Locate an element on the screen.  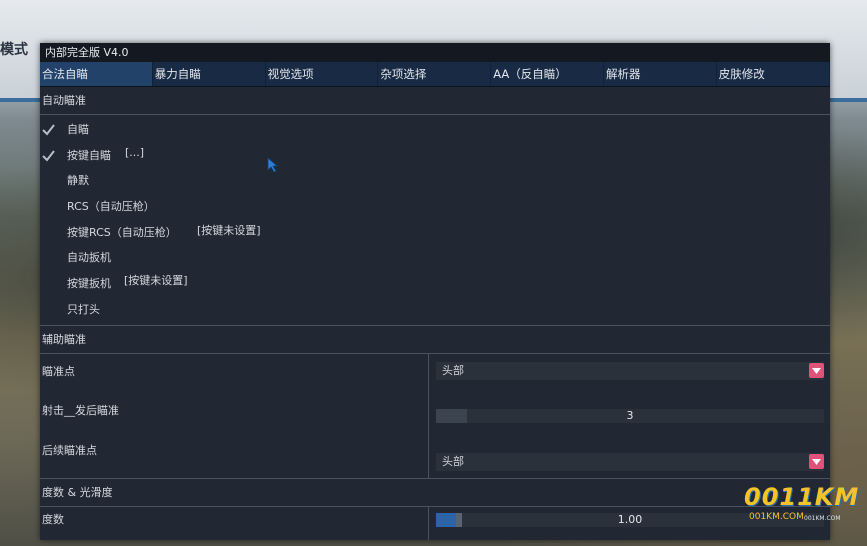
key-aimbot-toggle: 按键自瞄 [...] is located at coordinates (435, 156).